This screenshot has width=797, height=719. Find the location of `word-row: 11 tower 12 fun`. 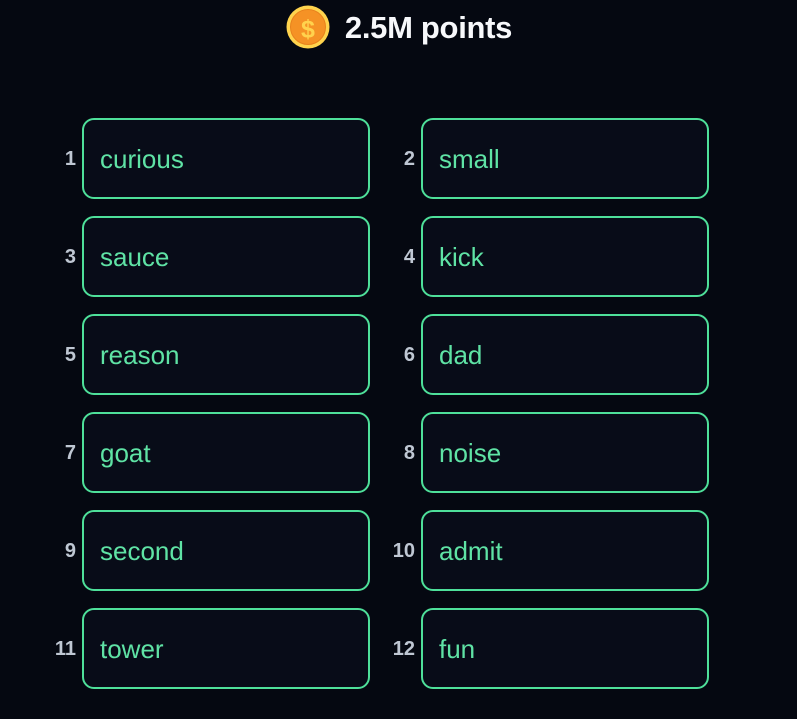

word-row: 11 tower 12 fun is located at coordinates (398, 657).